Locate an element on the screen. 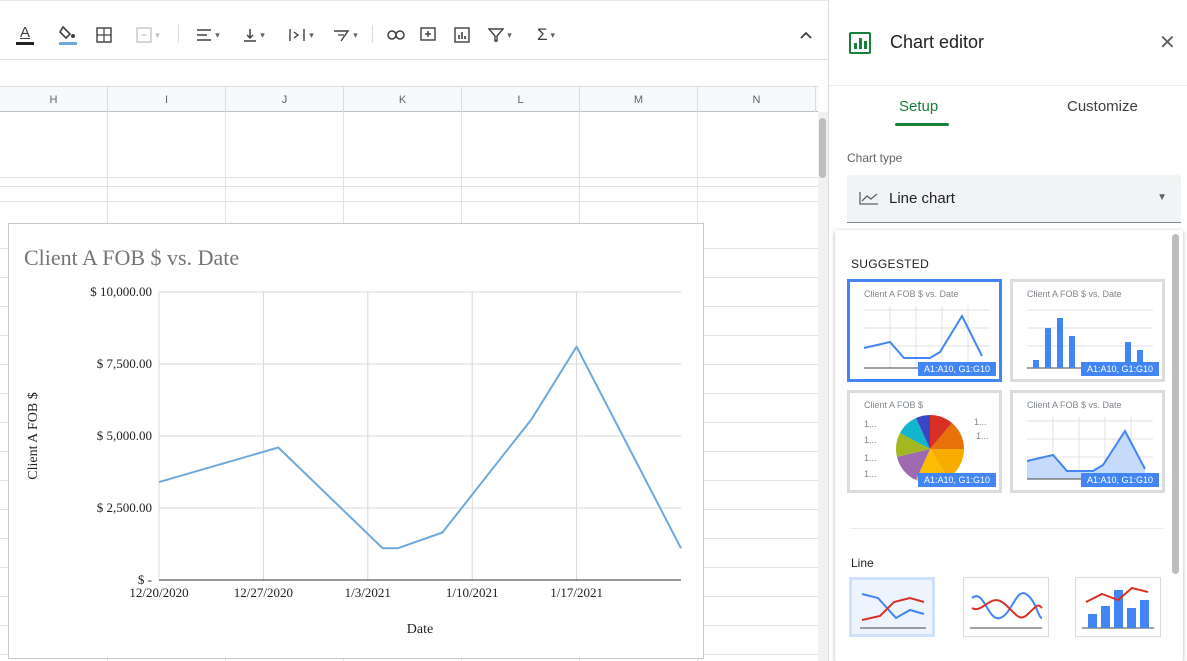  scrollbar-thumb is located at coordinates (822, 148).